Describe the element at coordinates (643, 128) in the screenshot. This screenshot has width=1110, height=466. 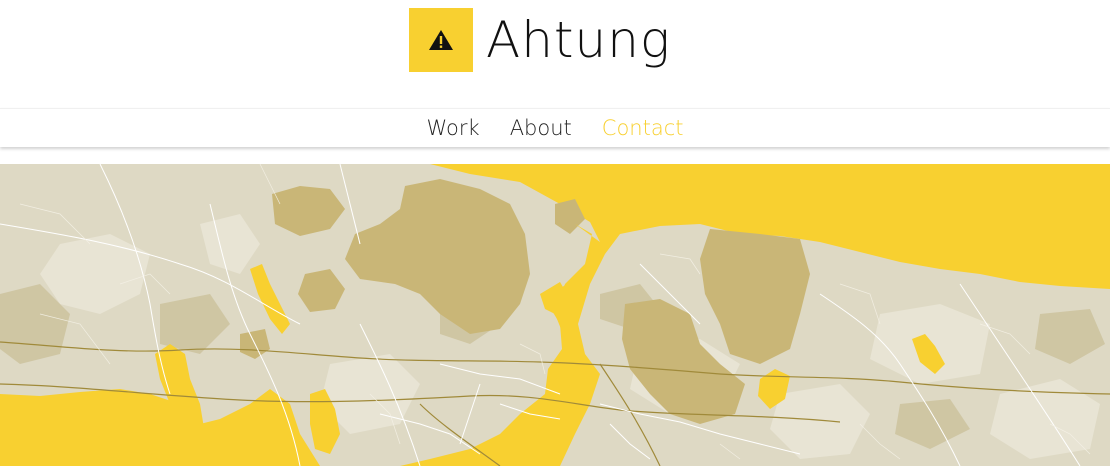
I see `nav-item-contact: Contact` at that location.